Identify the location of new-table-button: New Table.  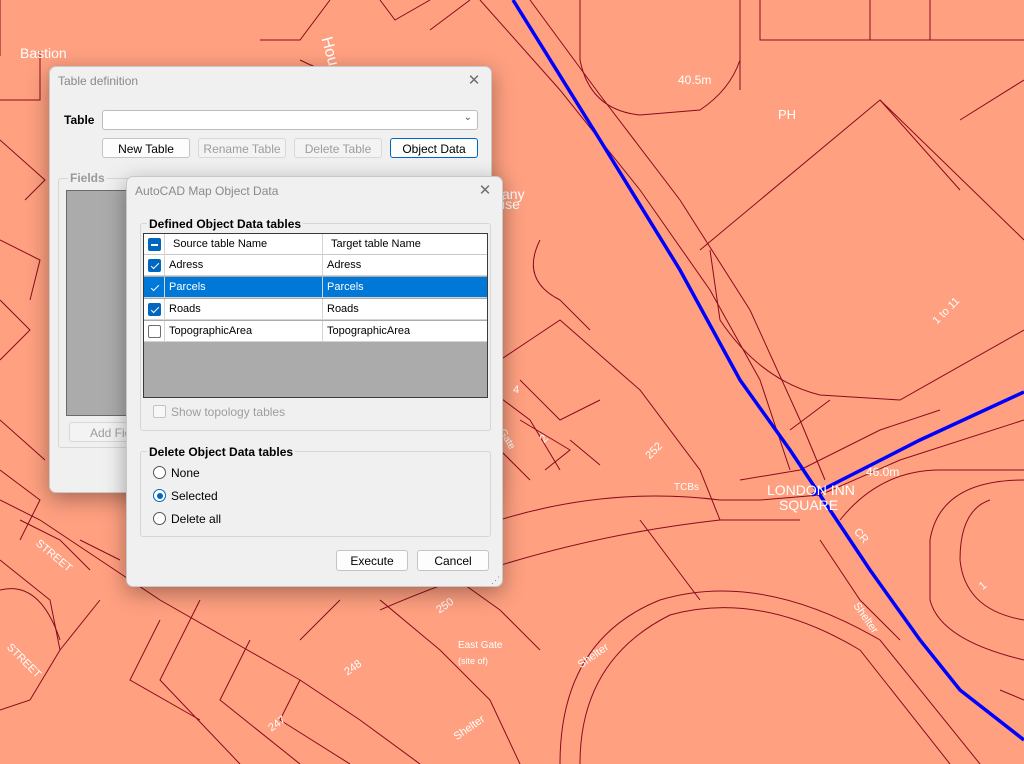
(146, 148).